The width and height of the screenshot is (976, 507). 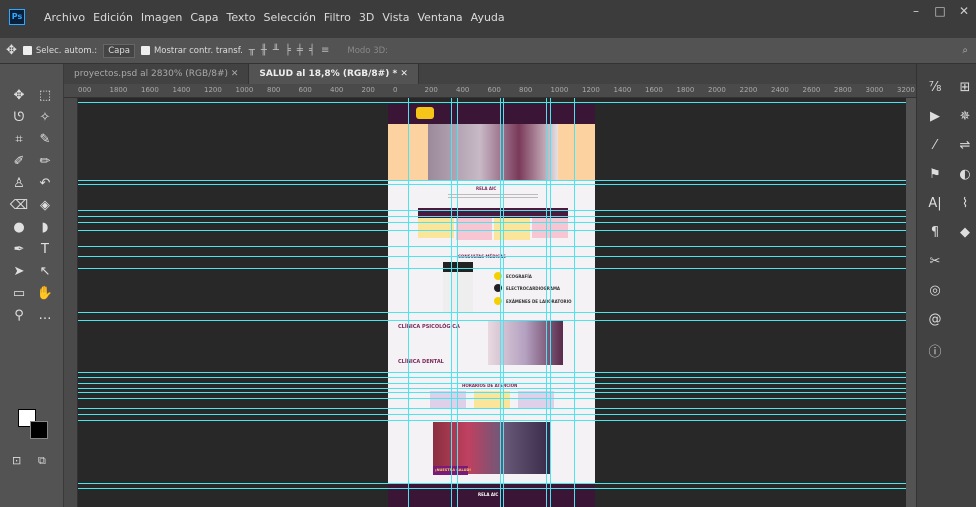 What do you see at coordinates (488, 17) in the screenshot?
I see `menu-ayuda: Ayuda` at bounding box center [488, 17].